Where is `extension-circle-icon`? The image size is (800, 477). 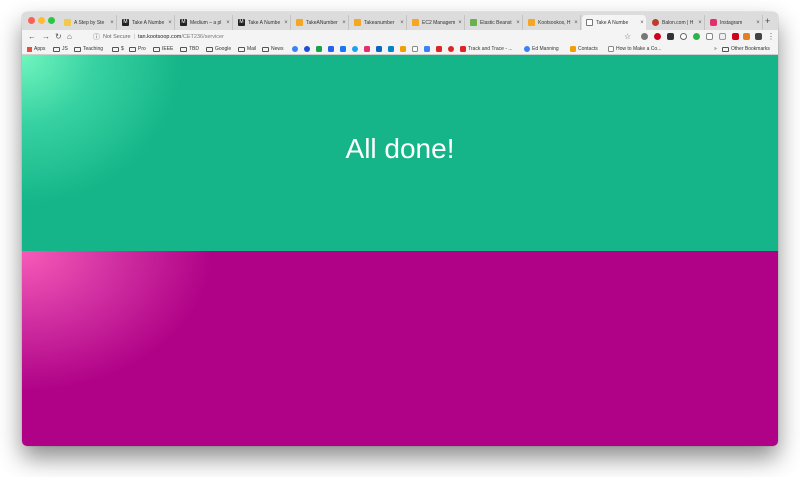
extension-circle-icon is located at coordinates (683, 36).